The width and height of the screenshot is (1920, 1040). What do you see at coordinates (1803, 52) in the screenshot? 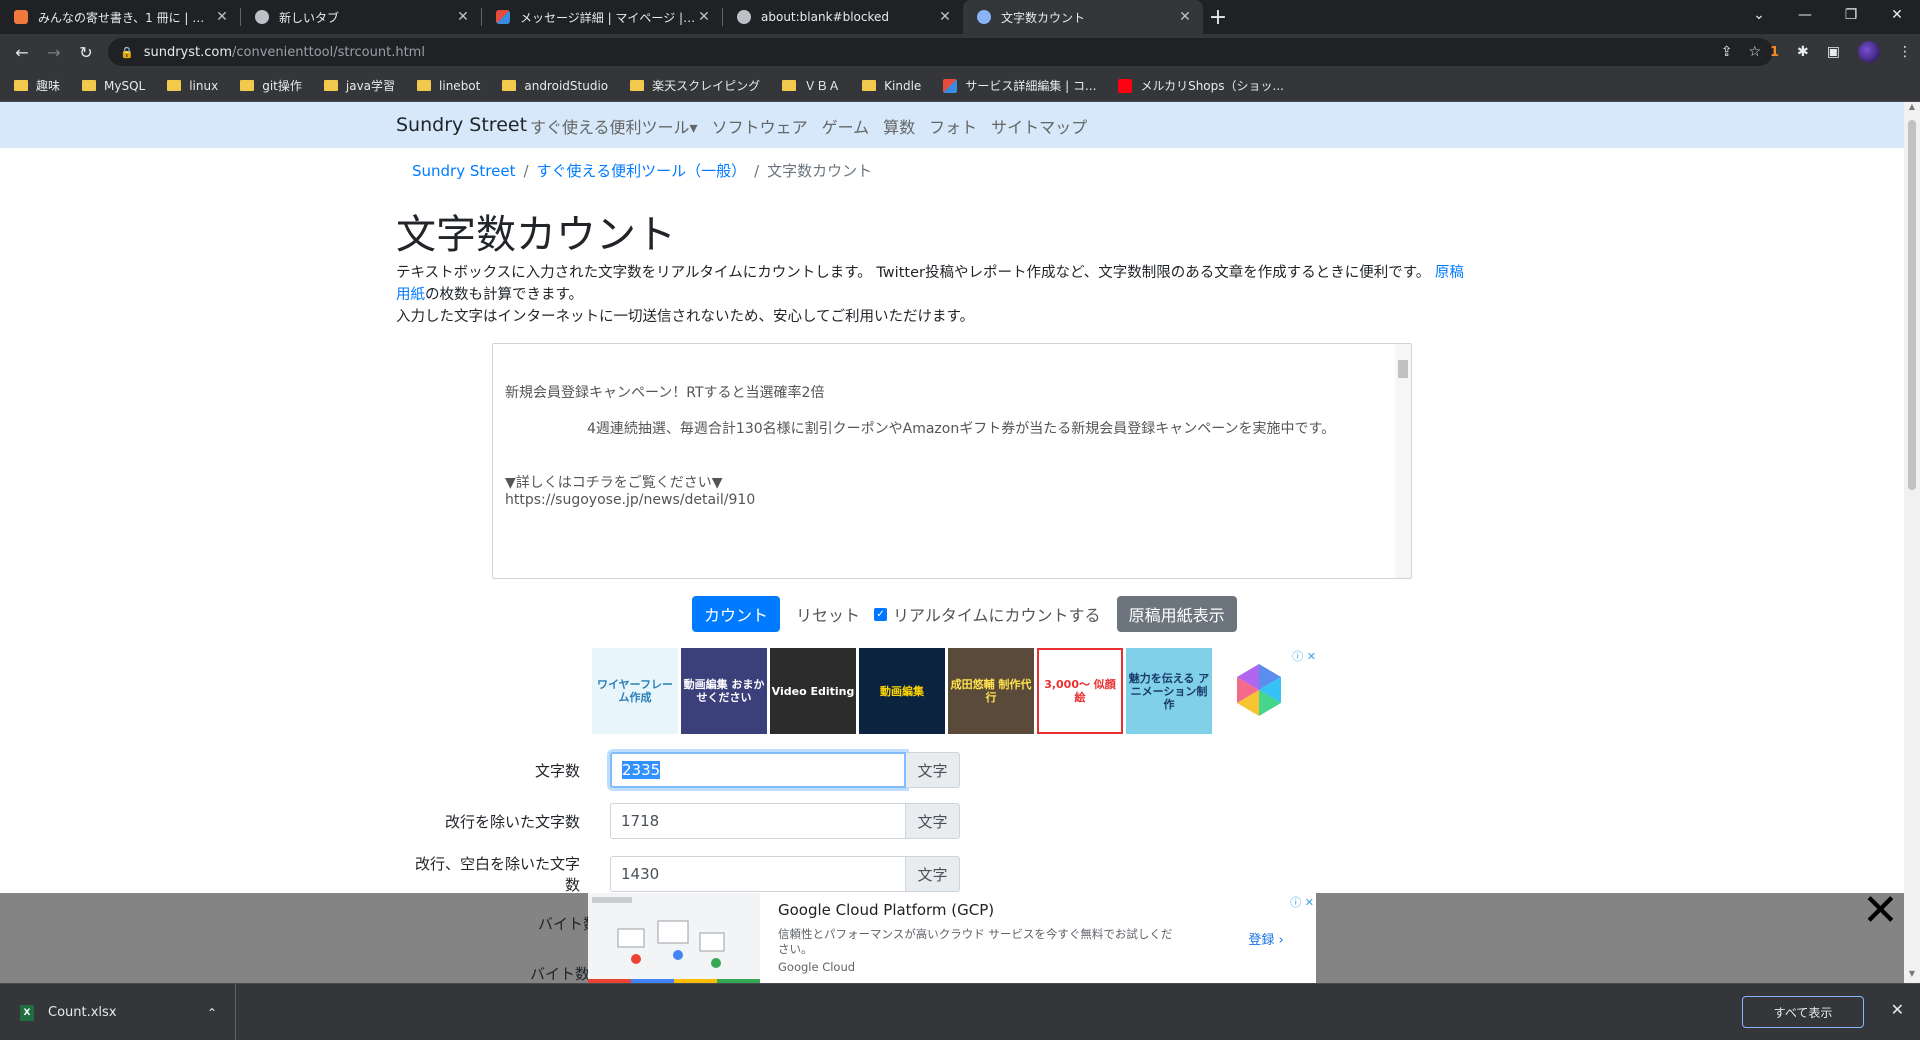
I see `extensions-puzzle-icon: ✱` at bounding box center [1803, 52].